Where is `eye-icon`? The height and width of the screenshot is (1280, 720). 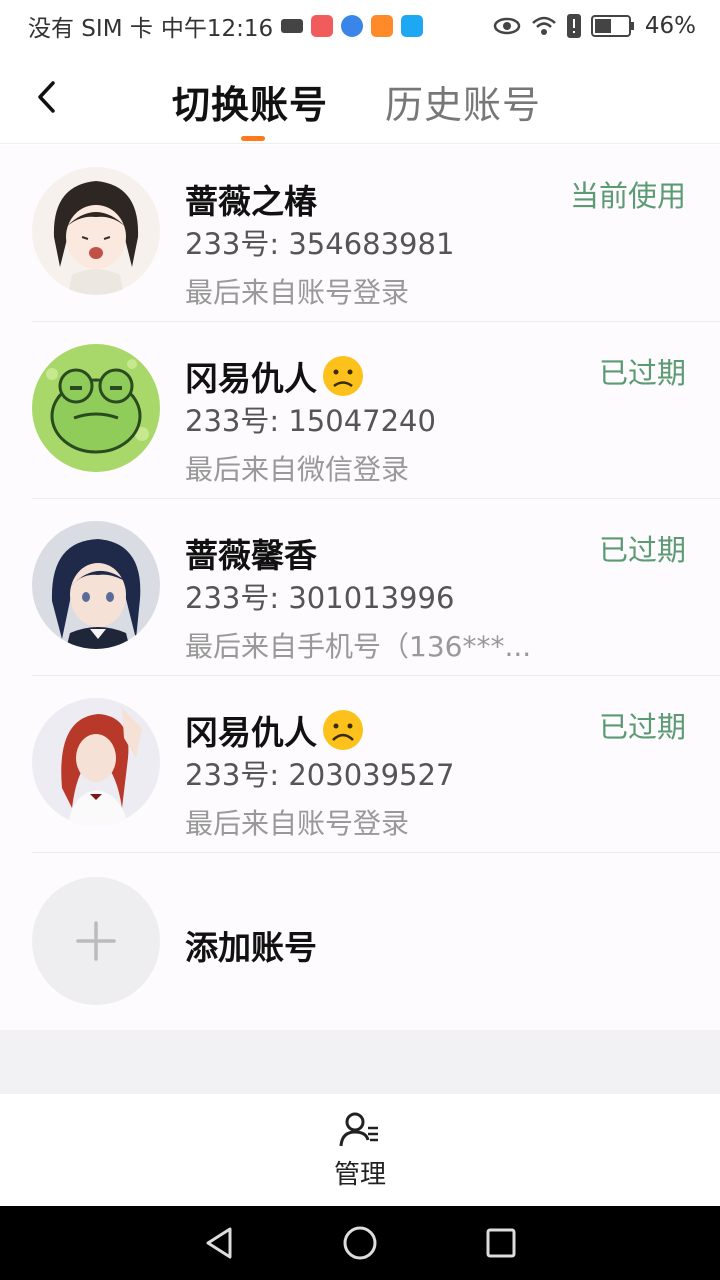 eye-icon is located at coordinates (507, 26).